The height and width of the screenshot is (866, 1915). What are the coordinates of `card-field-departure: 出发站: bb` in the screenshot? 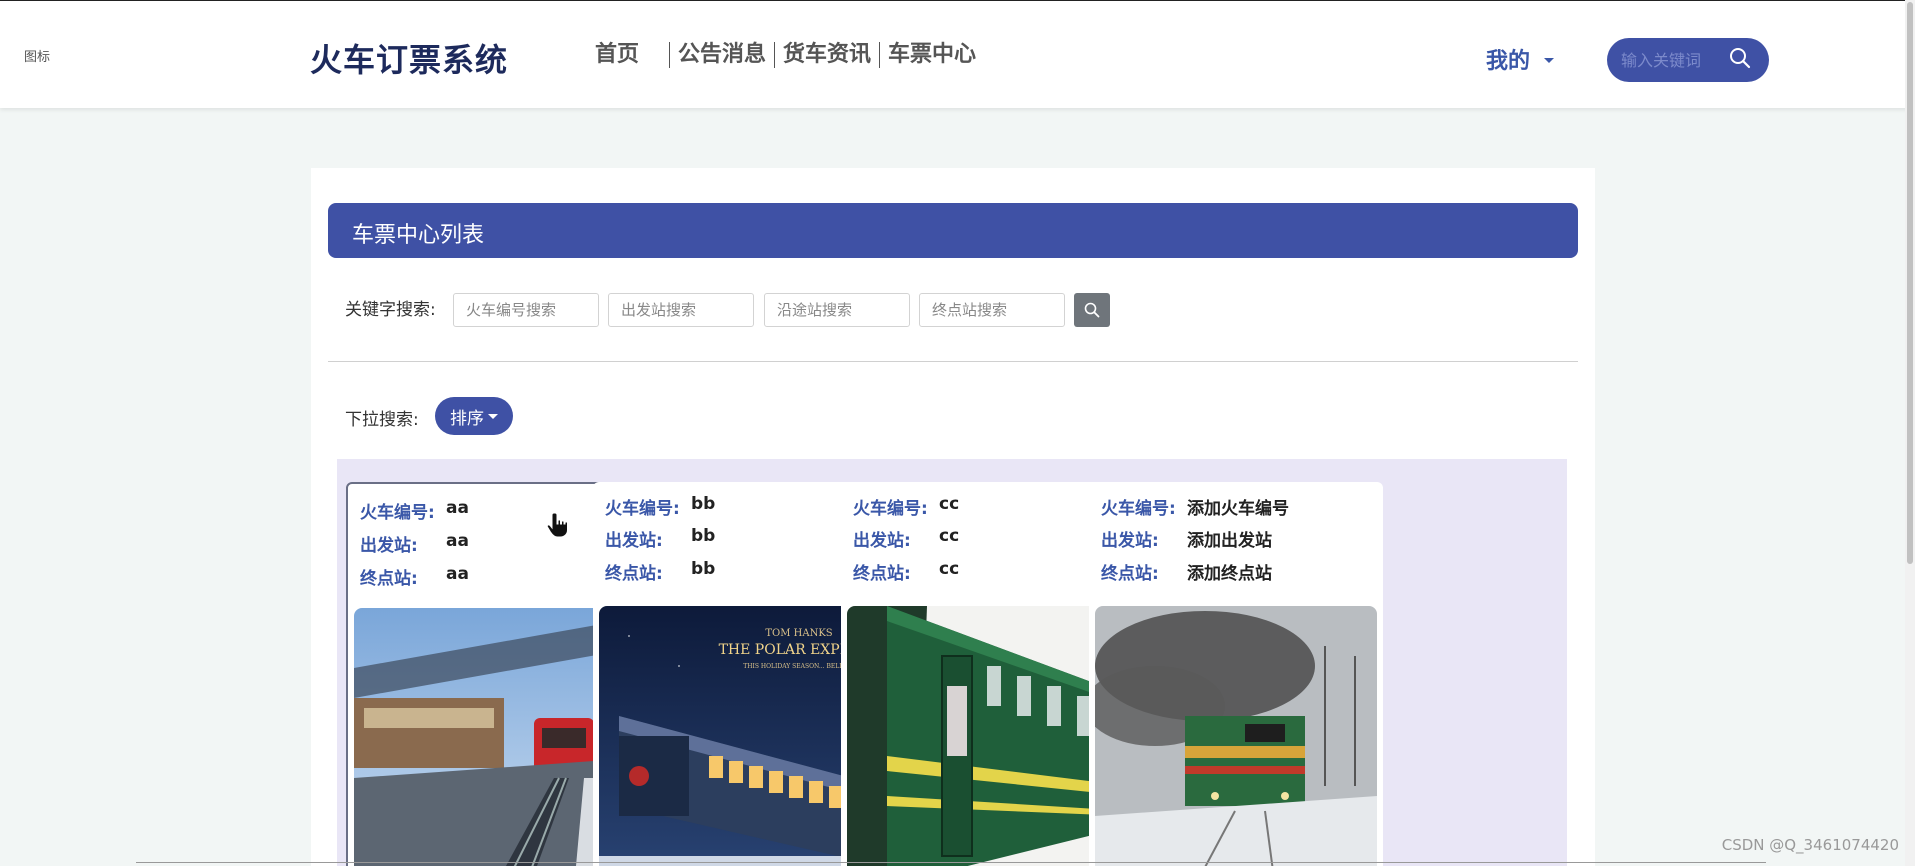 It's located at (660, 538).